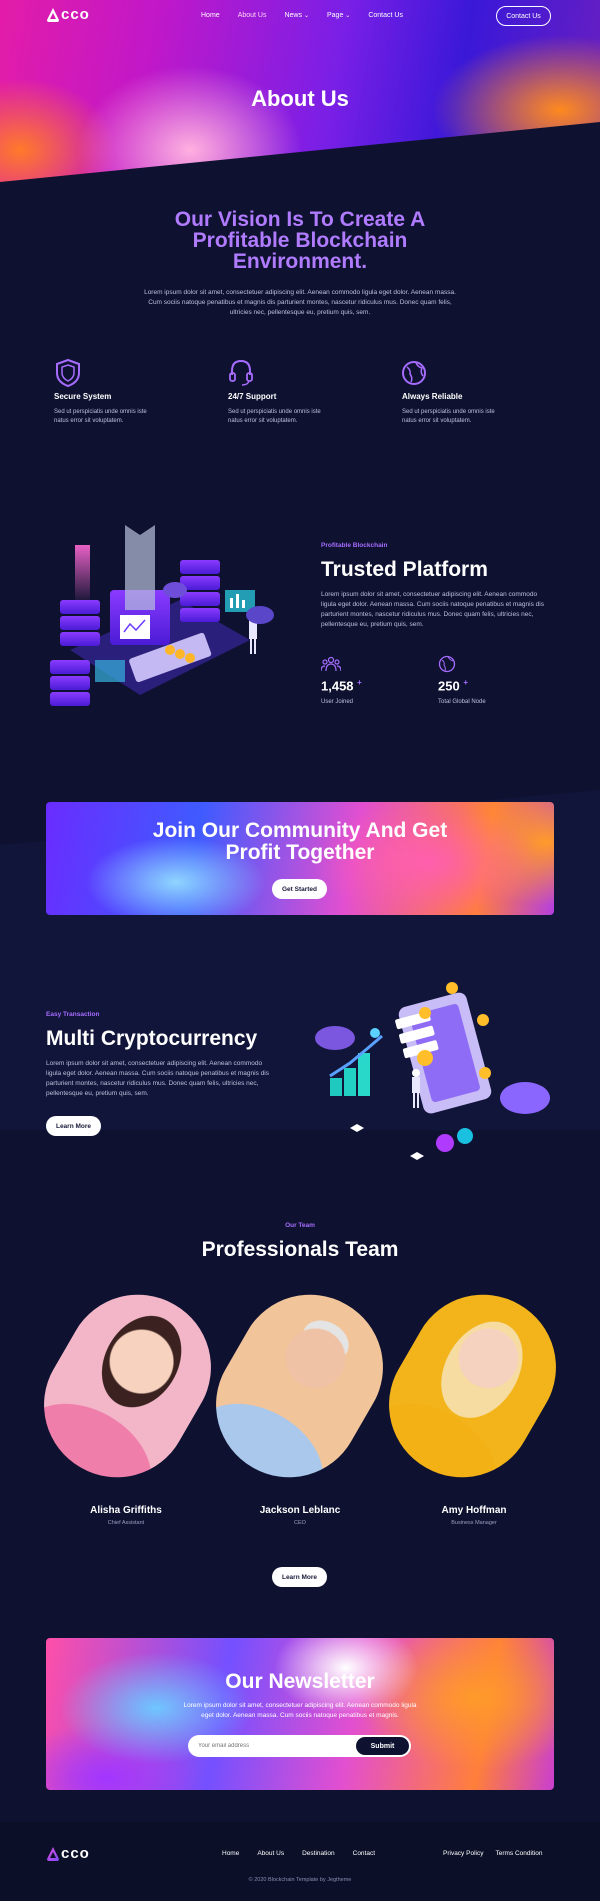 The width and height of the screenshot is (600, 1901). I want to click on logo: cco, so click(68, 14).